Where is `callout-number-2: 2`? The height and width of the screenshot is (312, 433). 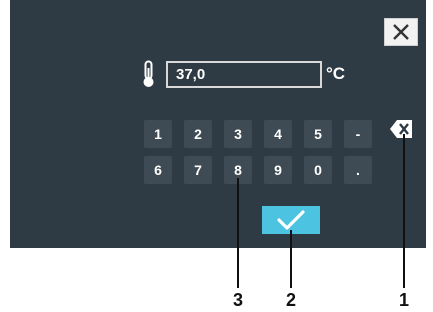
callout-number-2: 2 is located at coordinates (290, 300).